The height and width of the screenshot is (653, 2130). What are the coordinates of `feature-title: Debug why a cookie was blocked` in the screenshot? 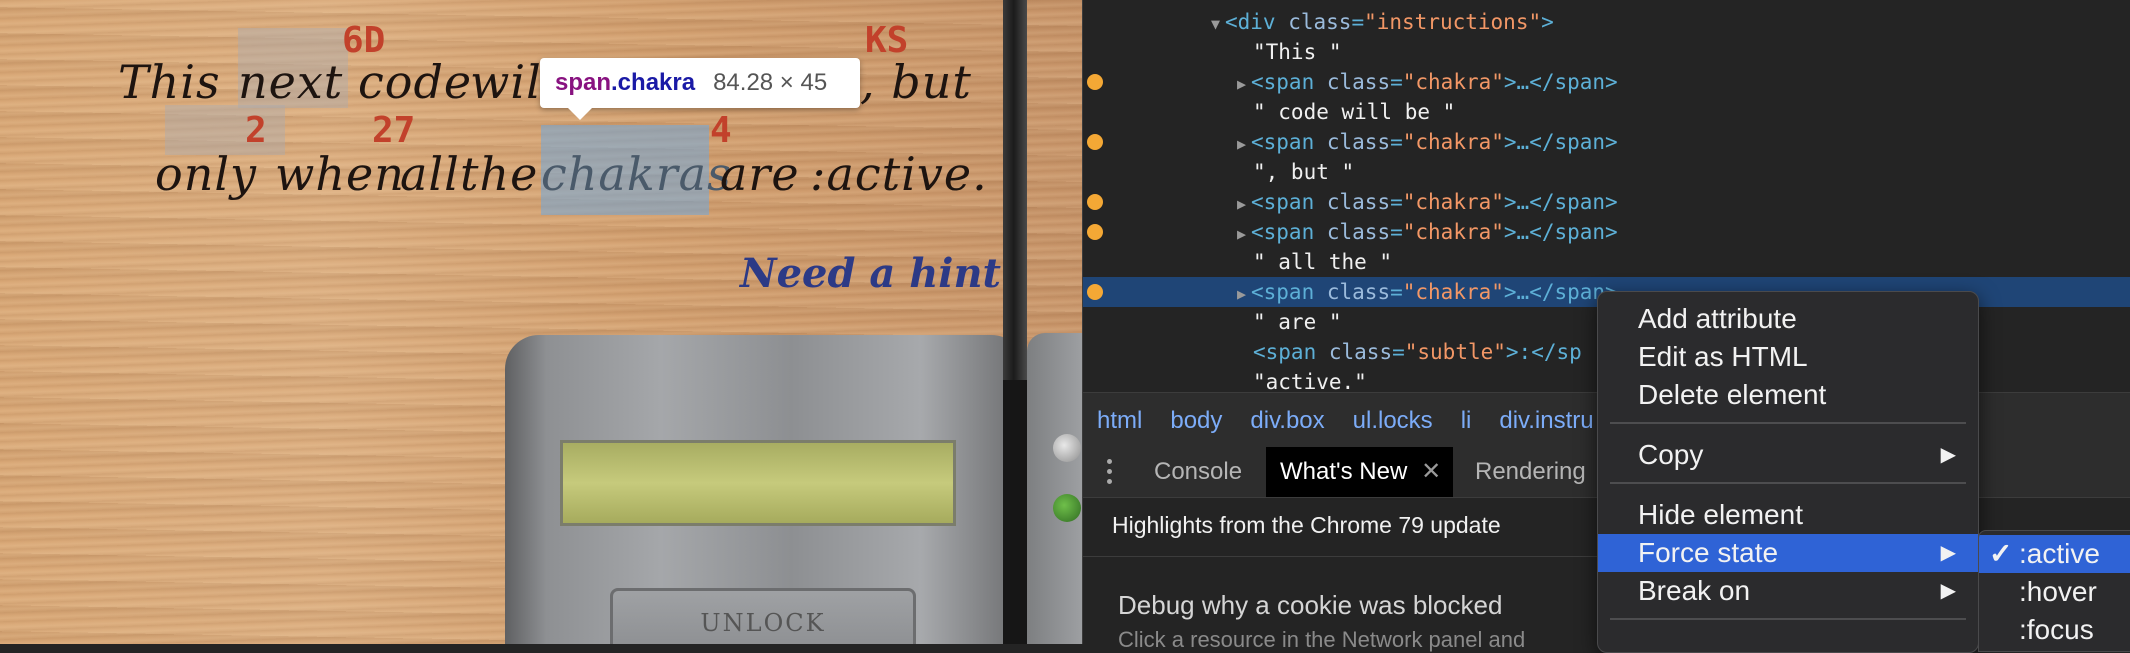 It's located at (1310, 605).